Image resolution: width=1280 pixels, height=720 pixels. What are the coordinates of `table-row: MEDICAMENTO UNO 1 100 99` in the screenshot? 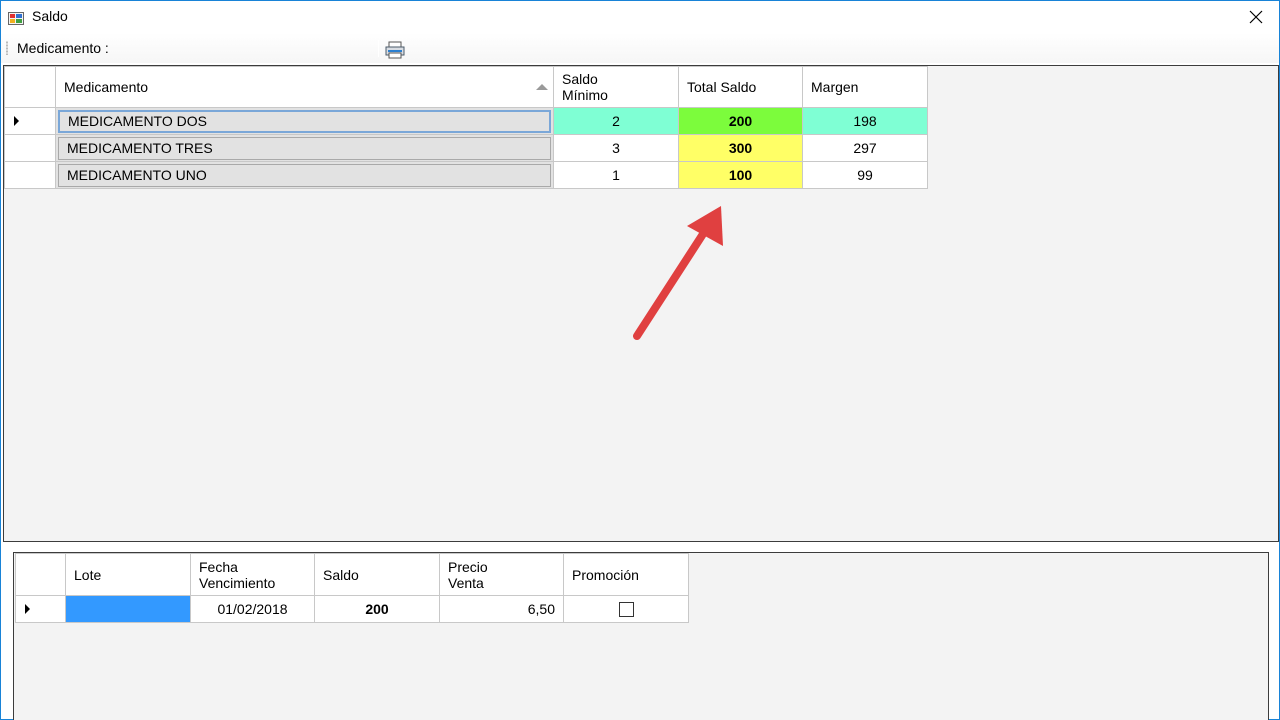 It's located at (466, 175).